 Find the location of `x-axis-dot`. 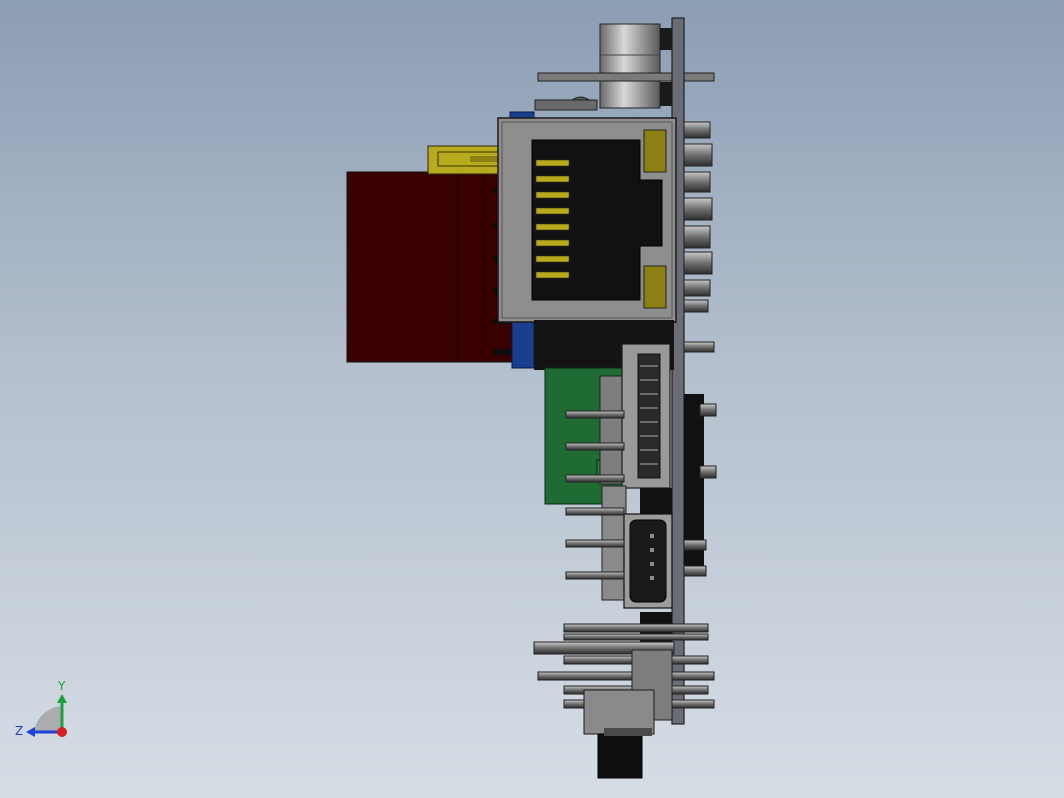

x-axis-dot is located at coordinates (62, 732).